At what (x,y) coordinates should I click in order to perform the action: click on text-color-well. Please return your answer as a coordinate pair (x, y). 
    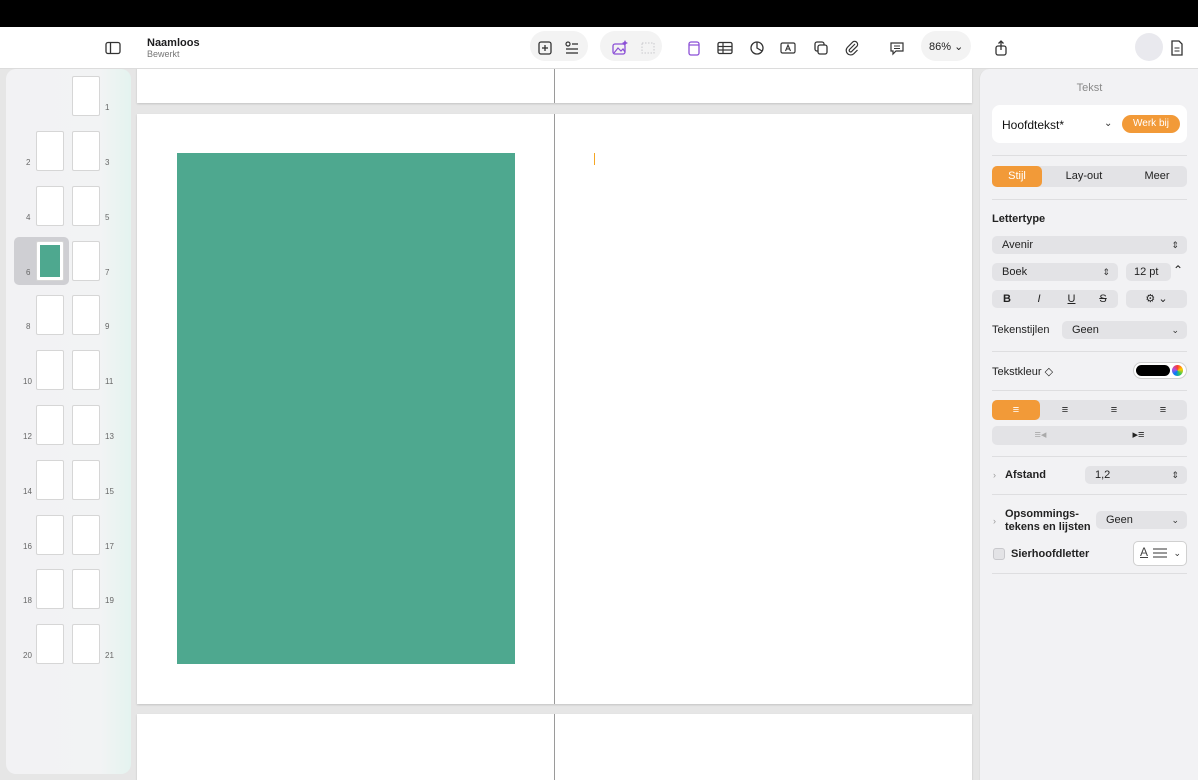
    Looking at the image, I should click on (1160, 370).